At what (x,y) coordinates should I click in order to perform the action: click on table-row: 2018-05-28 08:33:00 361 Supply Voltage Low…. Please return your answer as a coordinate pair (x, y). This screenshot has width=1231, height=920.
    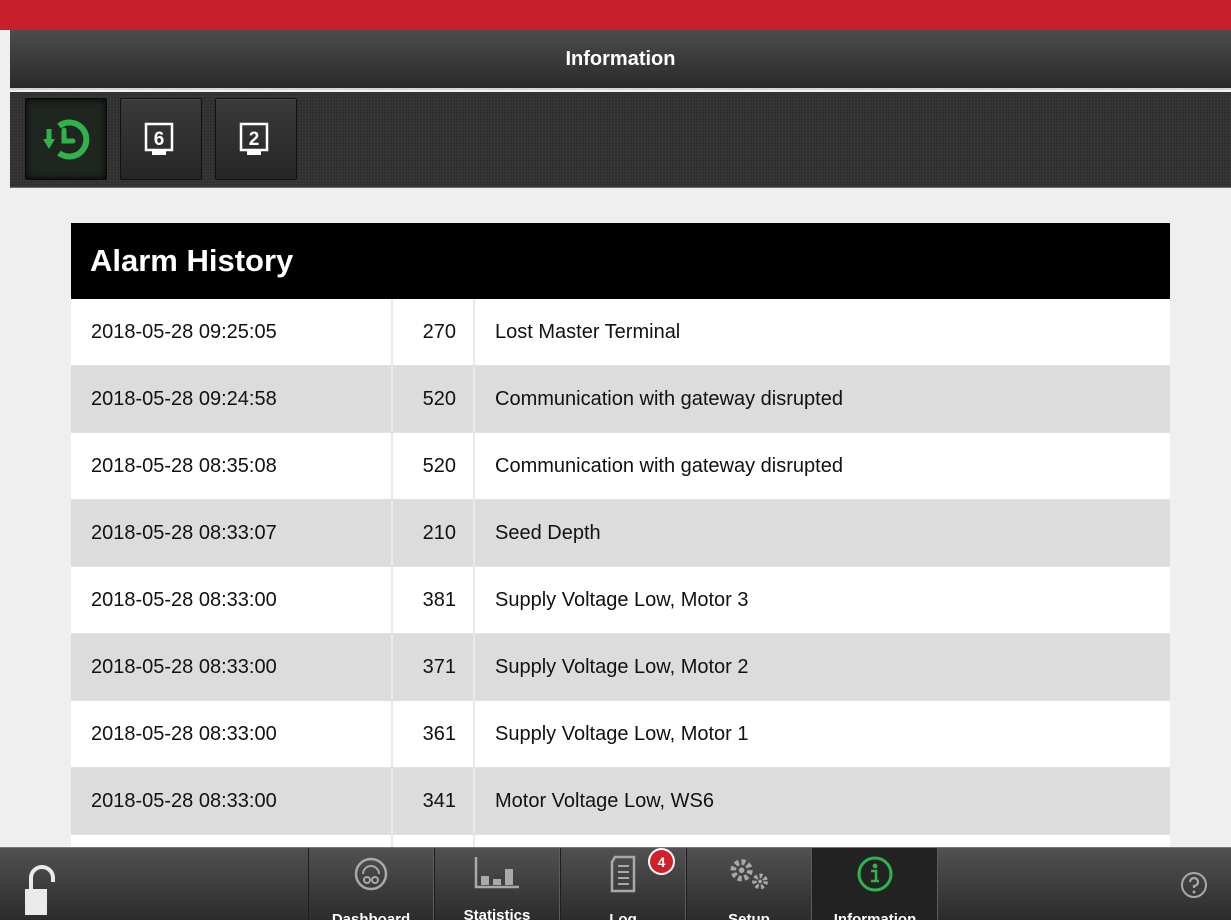
    Looking at the image, I should click on (620, 734).